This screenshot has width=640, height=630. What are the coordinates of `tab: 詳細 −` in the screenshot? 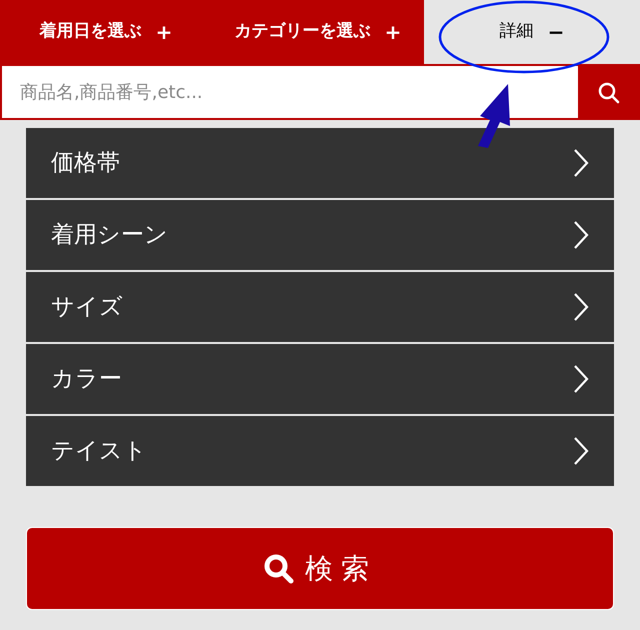 It's located at (532, 32).